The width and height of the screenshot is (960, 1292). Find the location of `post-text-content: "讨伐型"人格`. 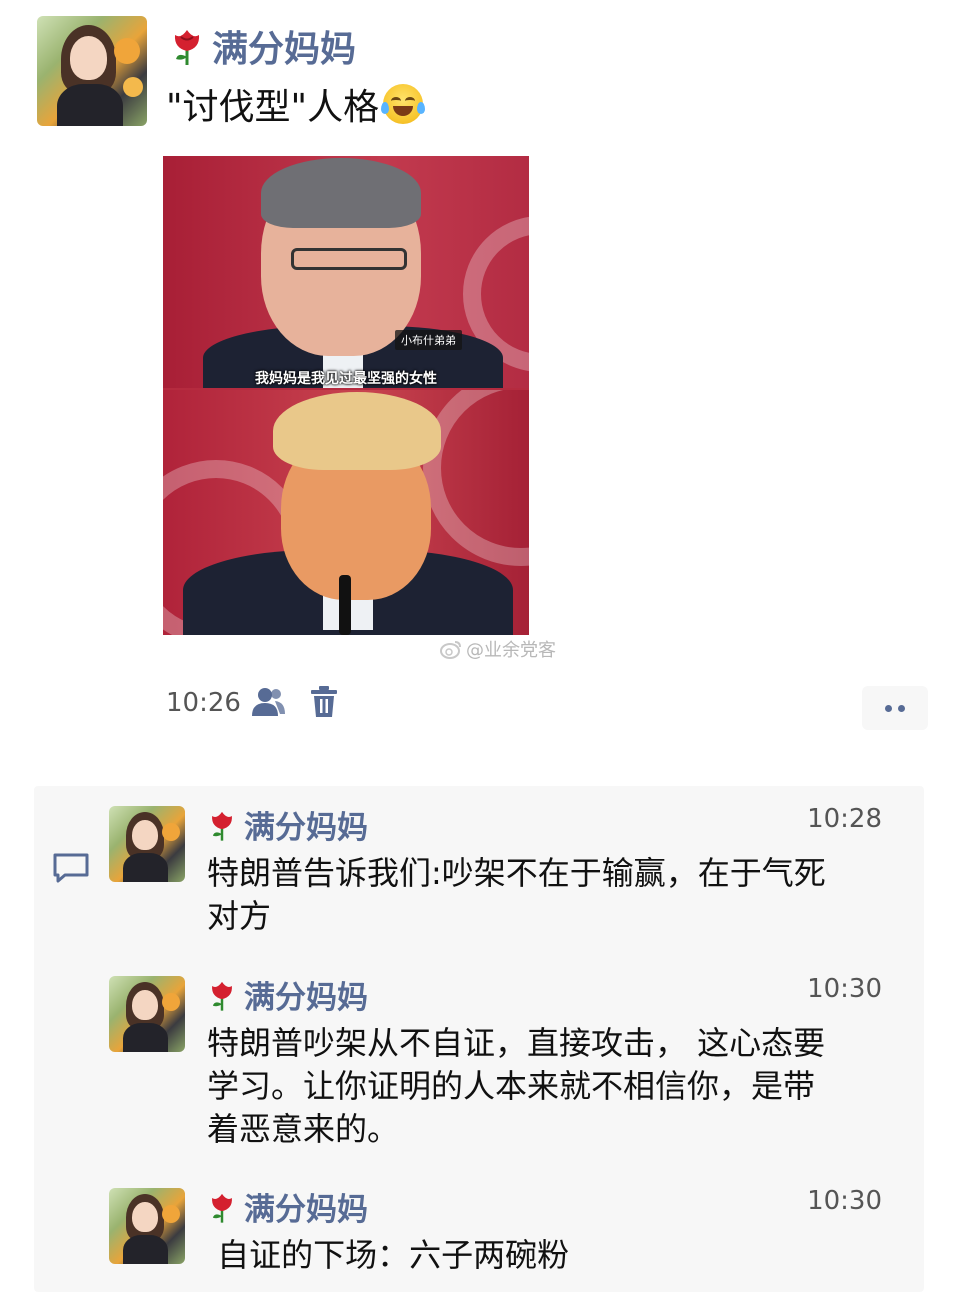

post-text-content: "讨伐型"人格 is located at coordinates (273, 107).